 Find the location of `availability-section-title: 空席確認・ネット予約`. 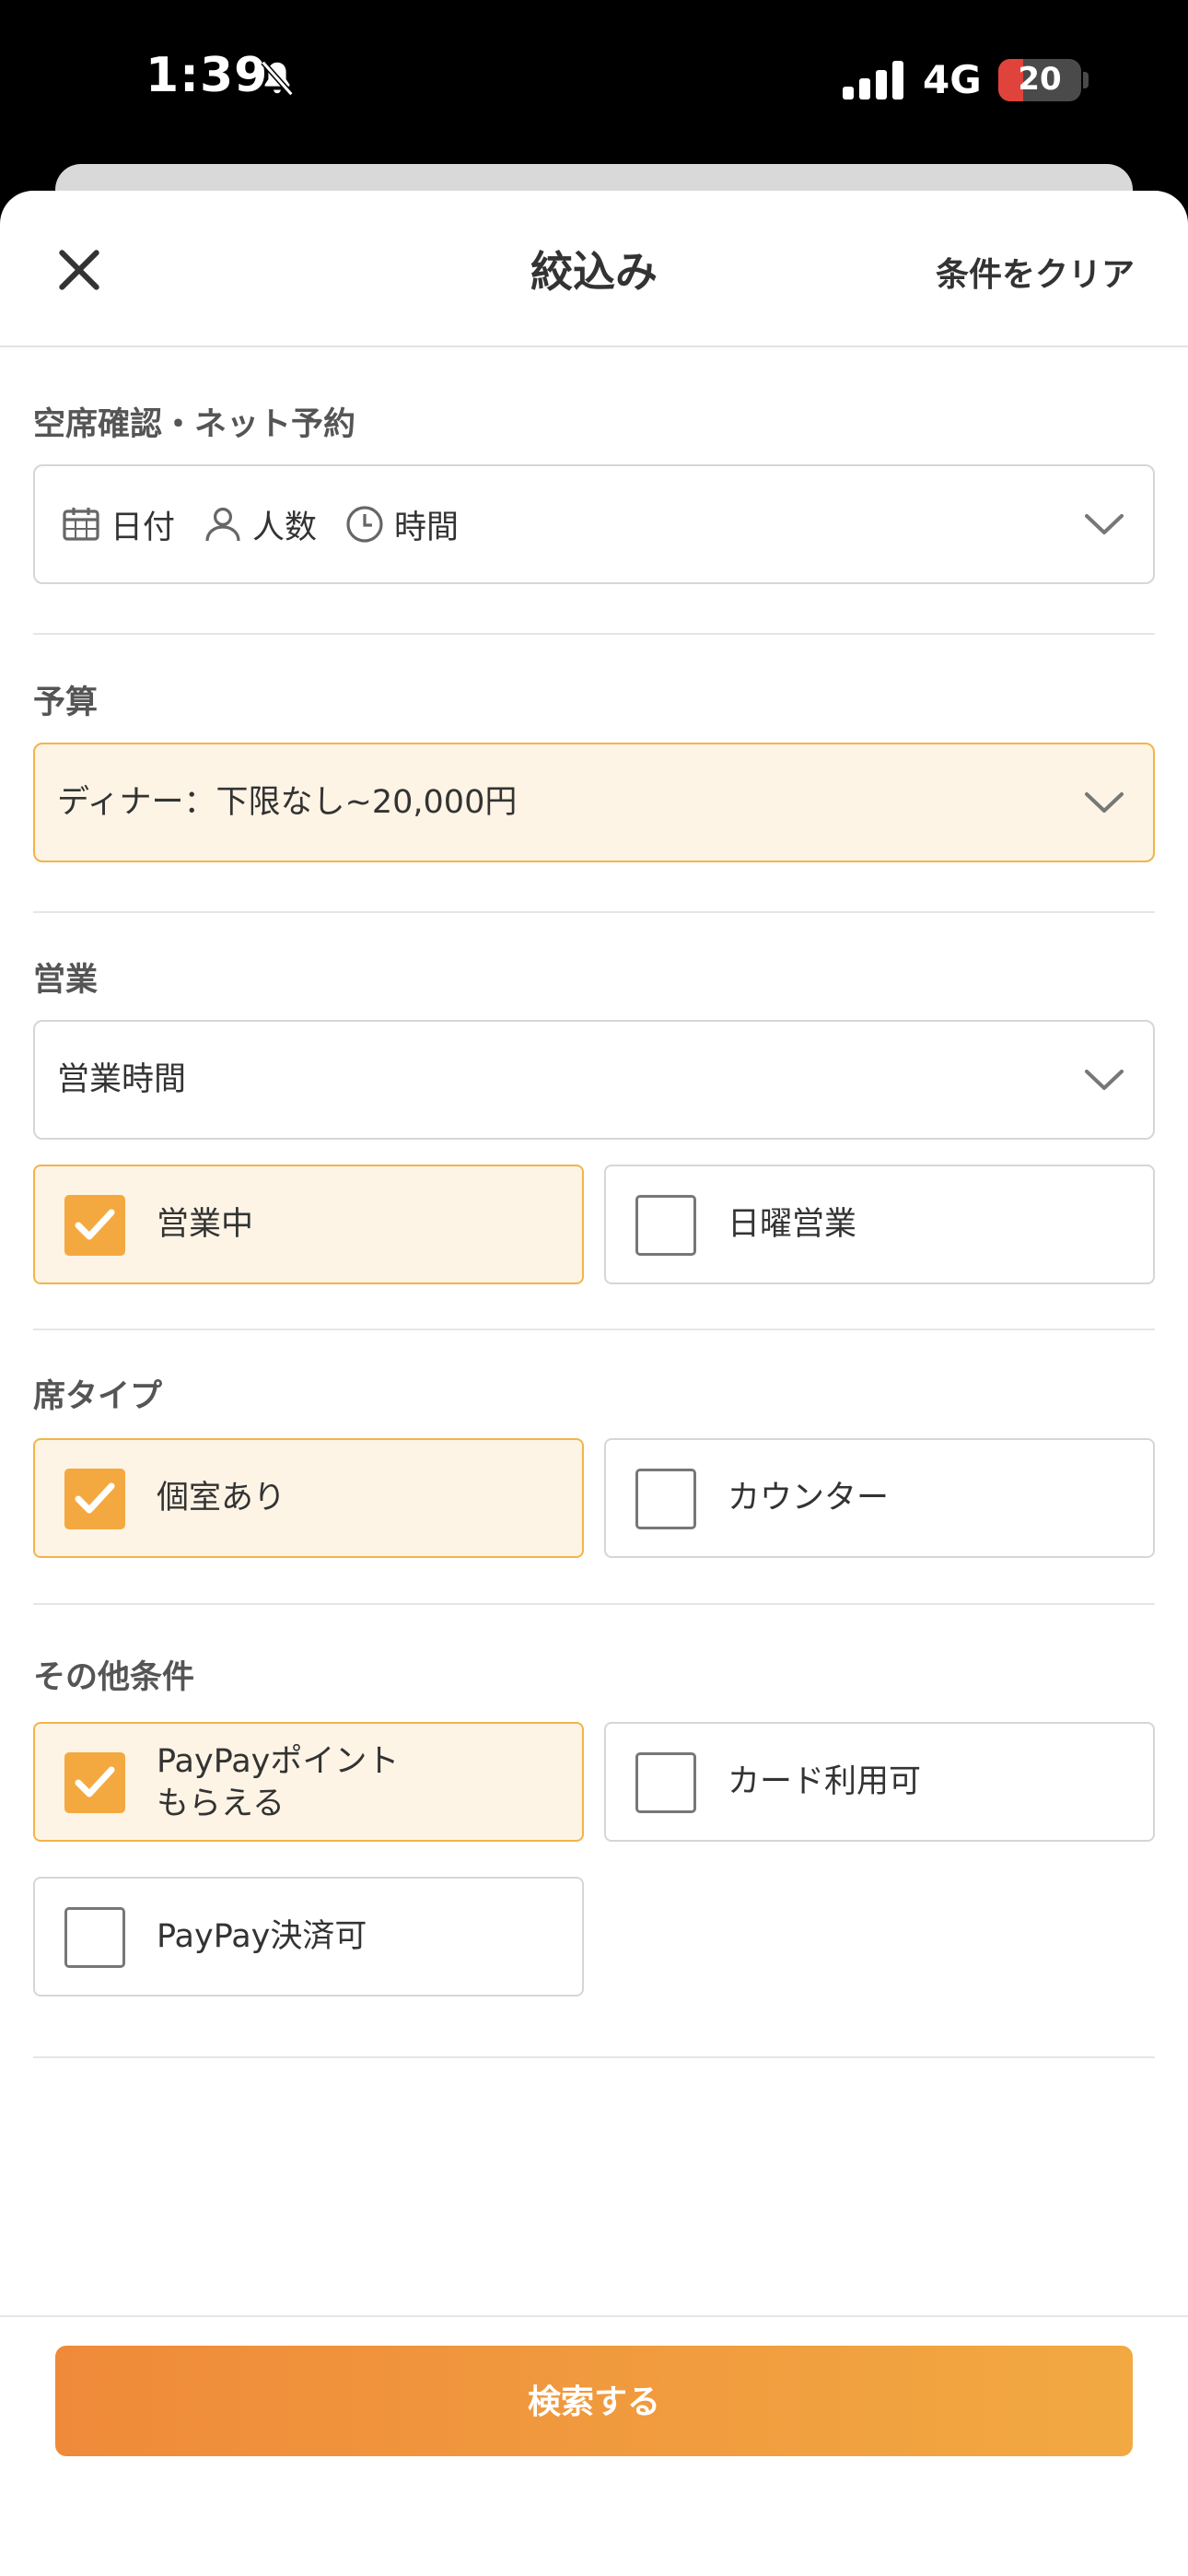

availability-section-title: 空席確認・ネット予約 is located at coordinates (194, 424).